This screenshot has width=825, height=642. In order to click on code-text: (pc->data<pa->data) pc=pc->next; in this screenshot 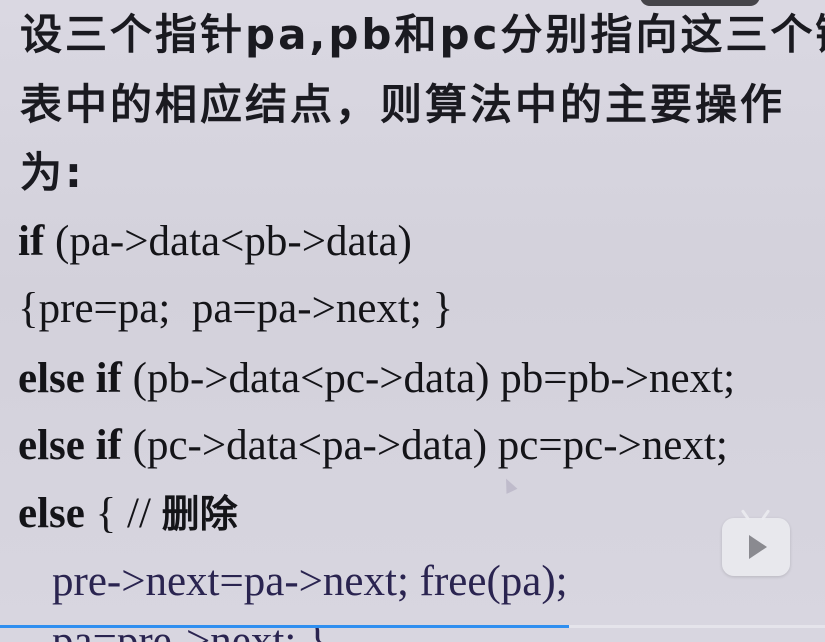, I will do `click(424, 445)`.